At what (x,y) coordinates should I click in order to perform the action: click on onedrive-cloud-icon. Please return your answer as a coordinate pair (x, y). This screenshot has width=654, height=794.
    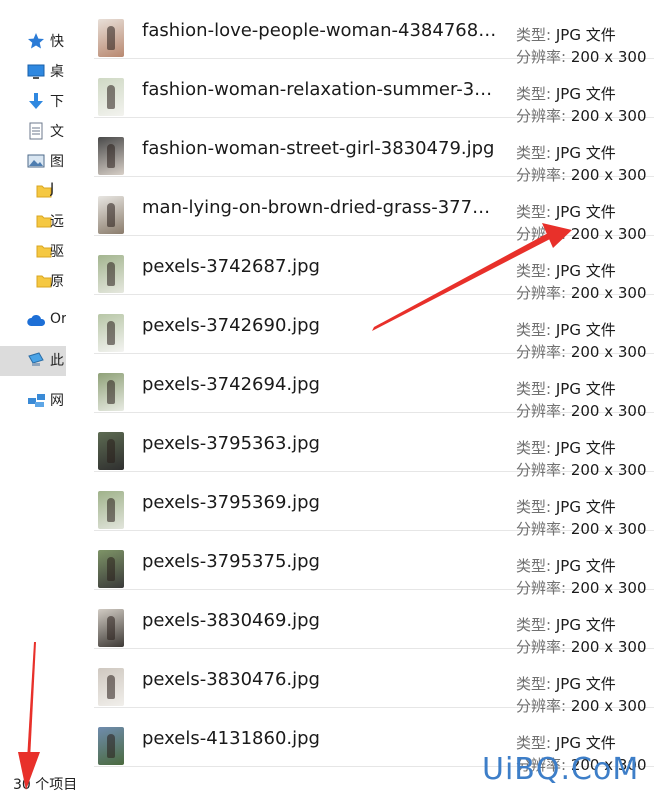
    Looking at the image, I should click on (36, 321).